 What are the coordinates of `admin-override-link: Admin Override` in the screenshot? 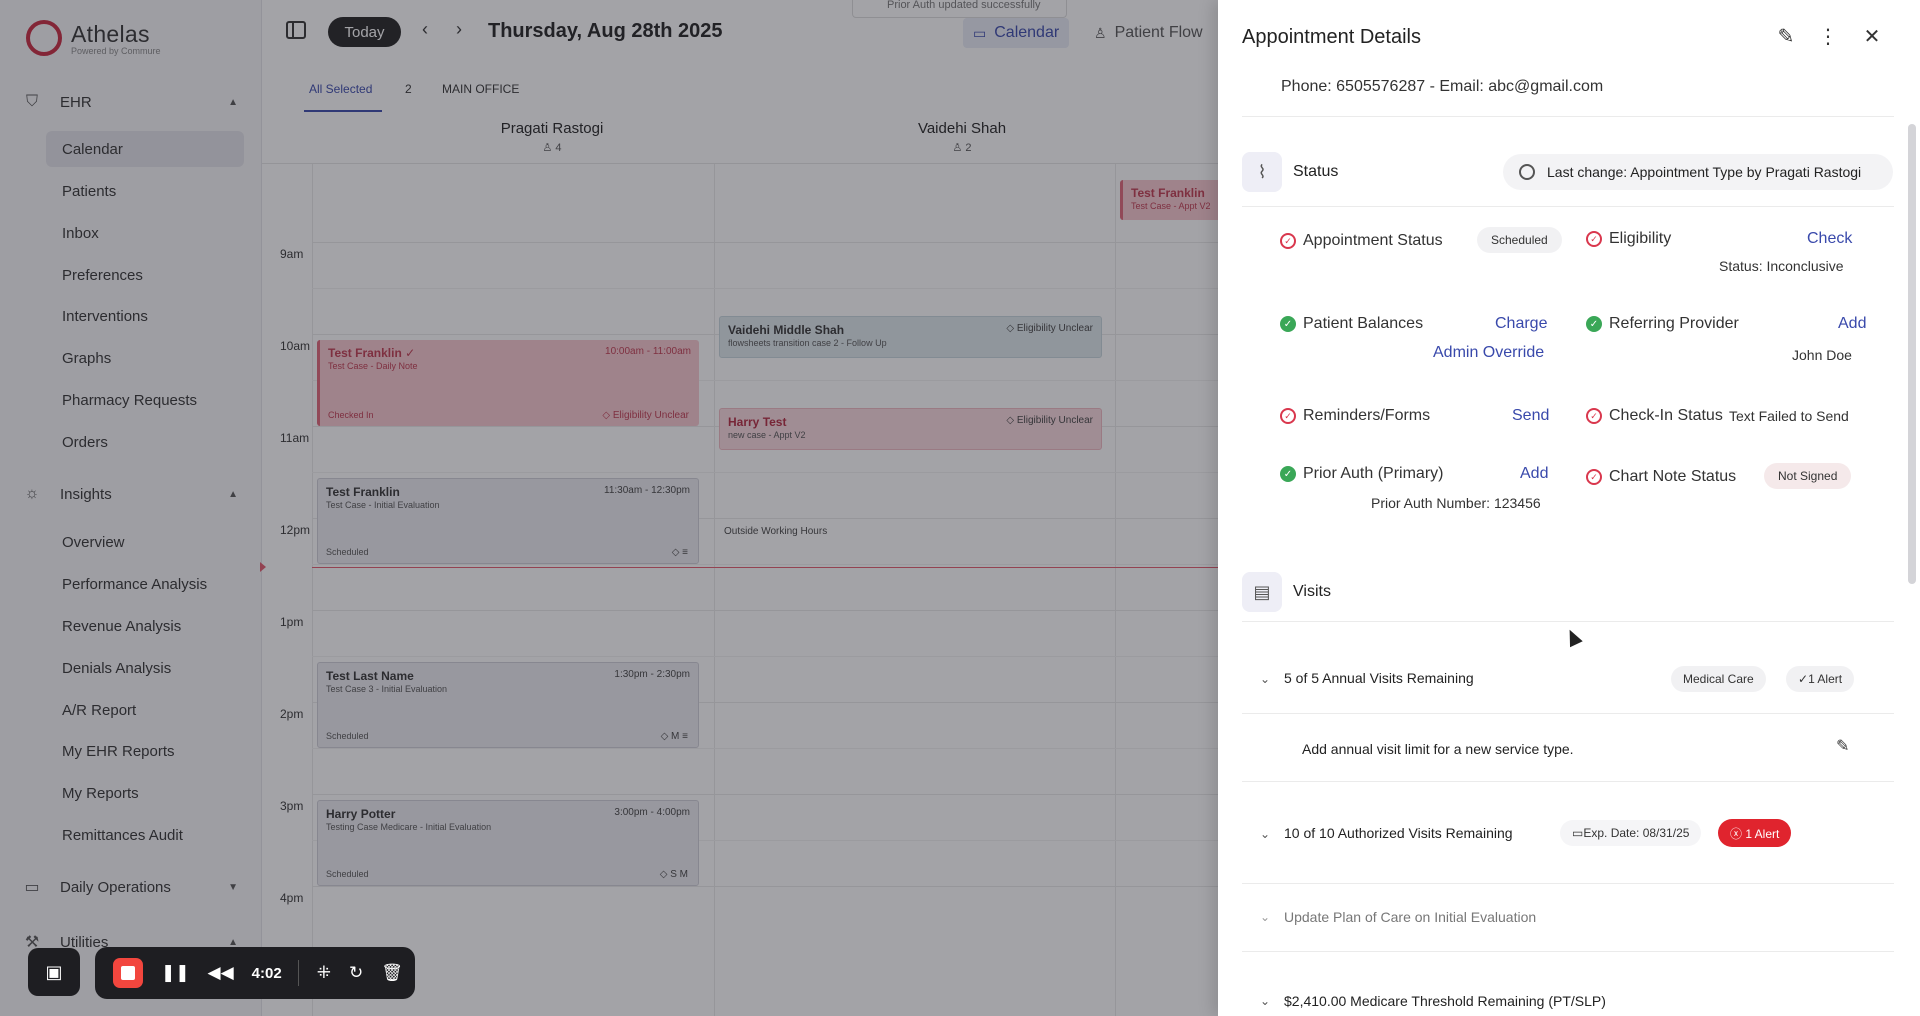 It's located at (1488, 353).